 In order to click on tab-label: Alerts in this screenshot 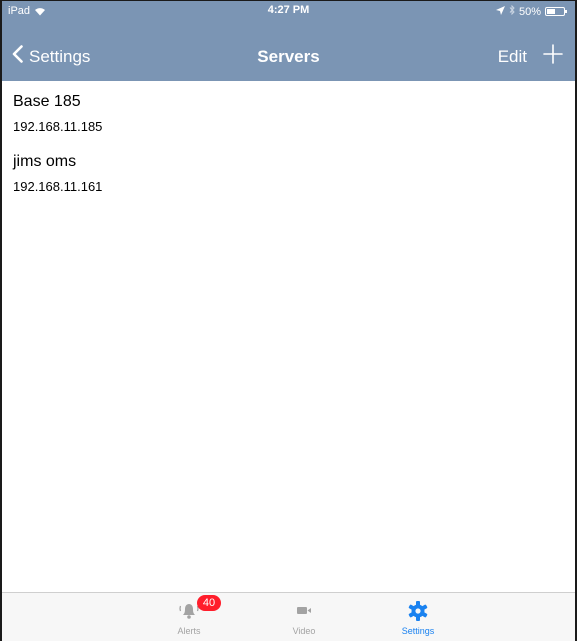, I will do `click(189, 631)`.